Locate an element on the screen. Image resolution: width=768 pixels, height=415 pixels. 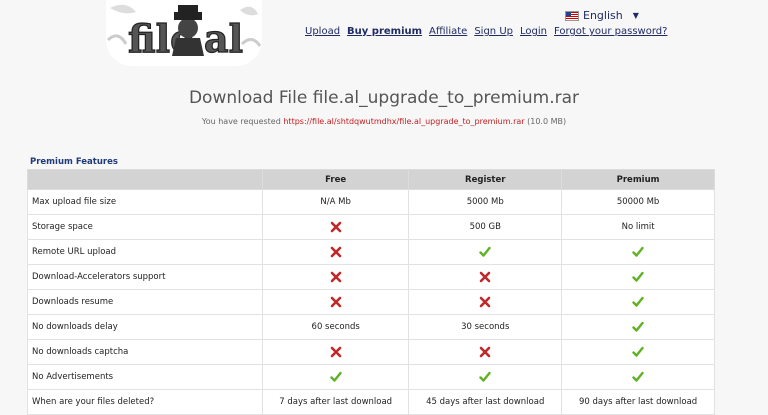
table-row: Remote URL upload is located at coordinates (371, 252).